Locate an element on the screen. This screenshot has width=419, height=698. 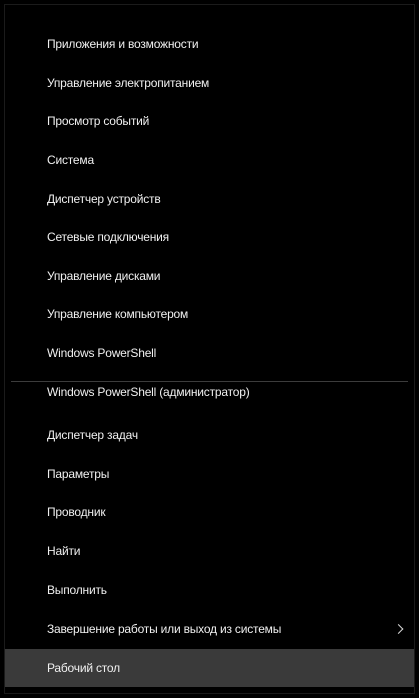
menu-item-label: Рабочий стол is located at coordinates (83, 667).